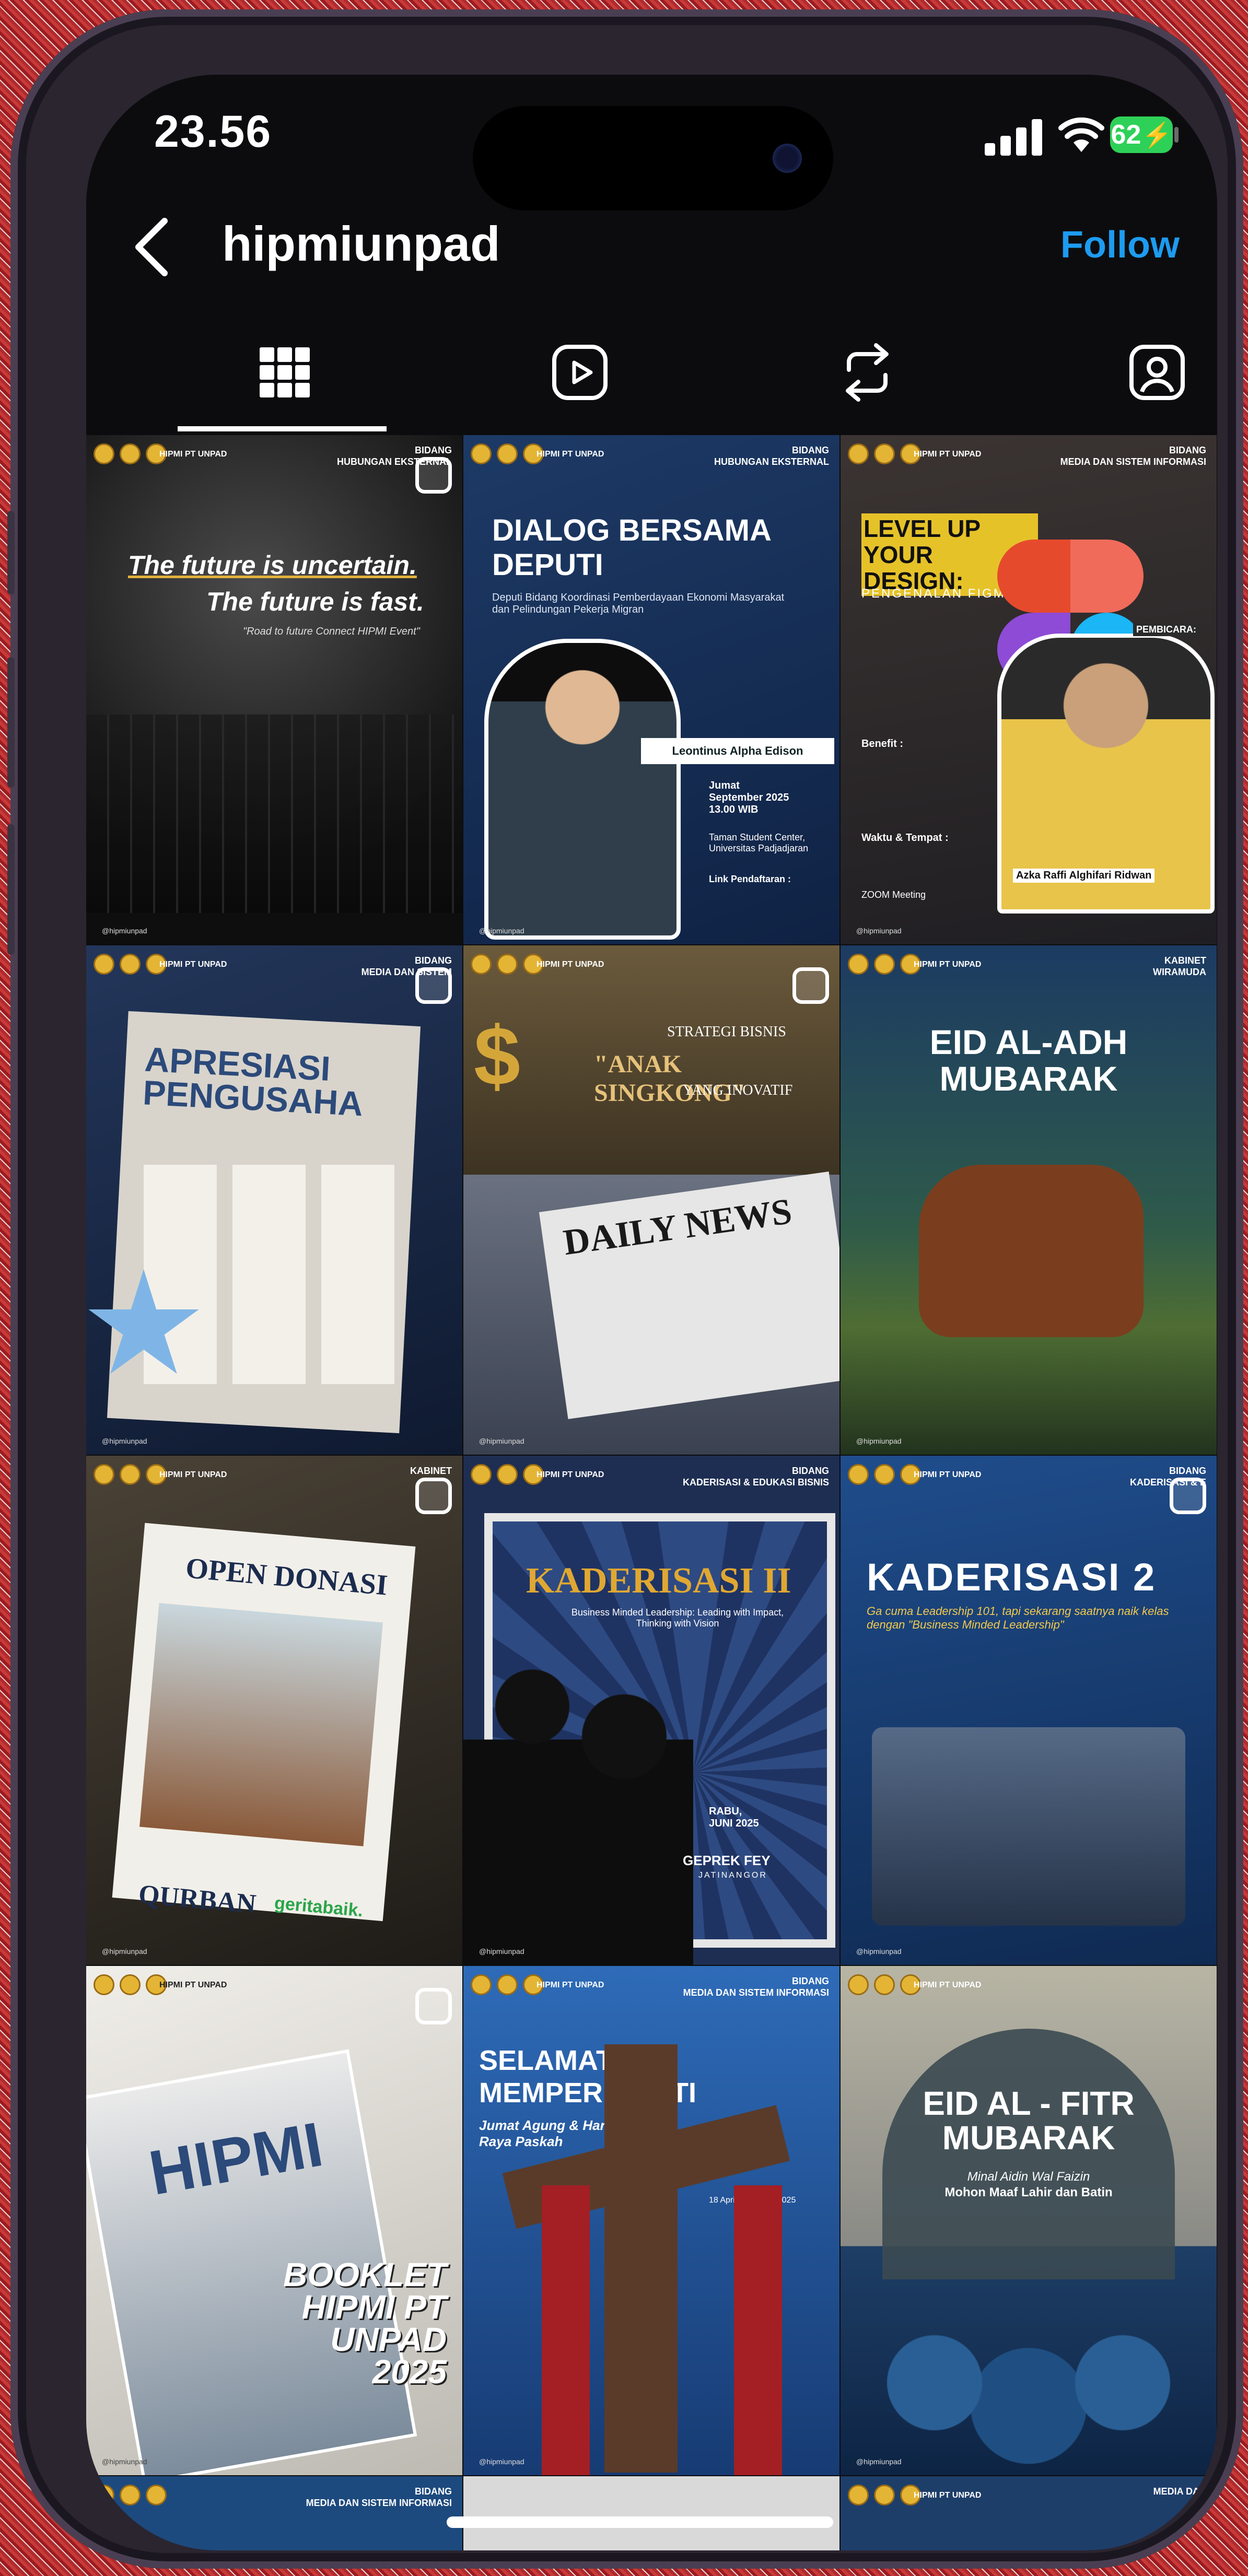 Image resolution: width=1248 pixels, height=2576 pixels. Describe the element at coordinates (938, 594) in the screenshot. I see `post-subtitle: PENGENALAN FIGMA` at that location.